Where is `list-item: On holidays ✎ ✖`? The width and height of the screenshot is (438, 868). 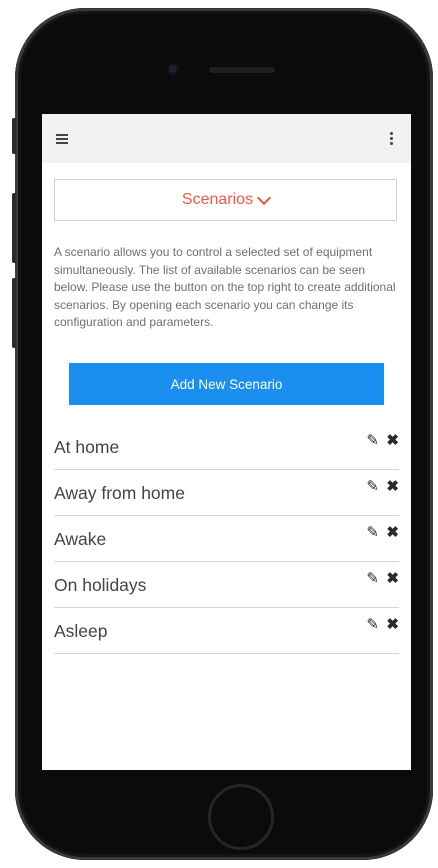
list-item: On holidays ✎ ✖ is located at coordinates (226, 585).